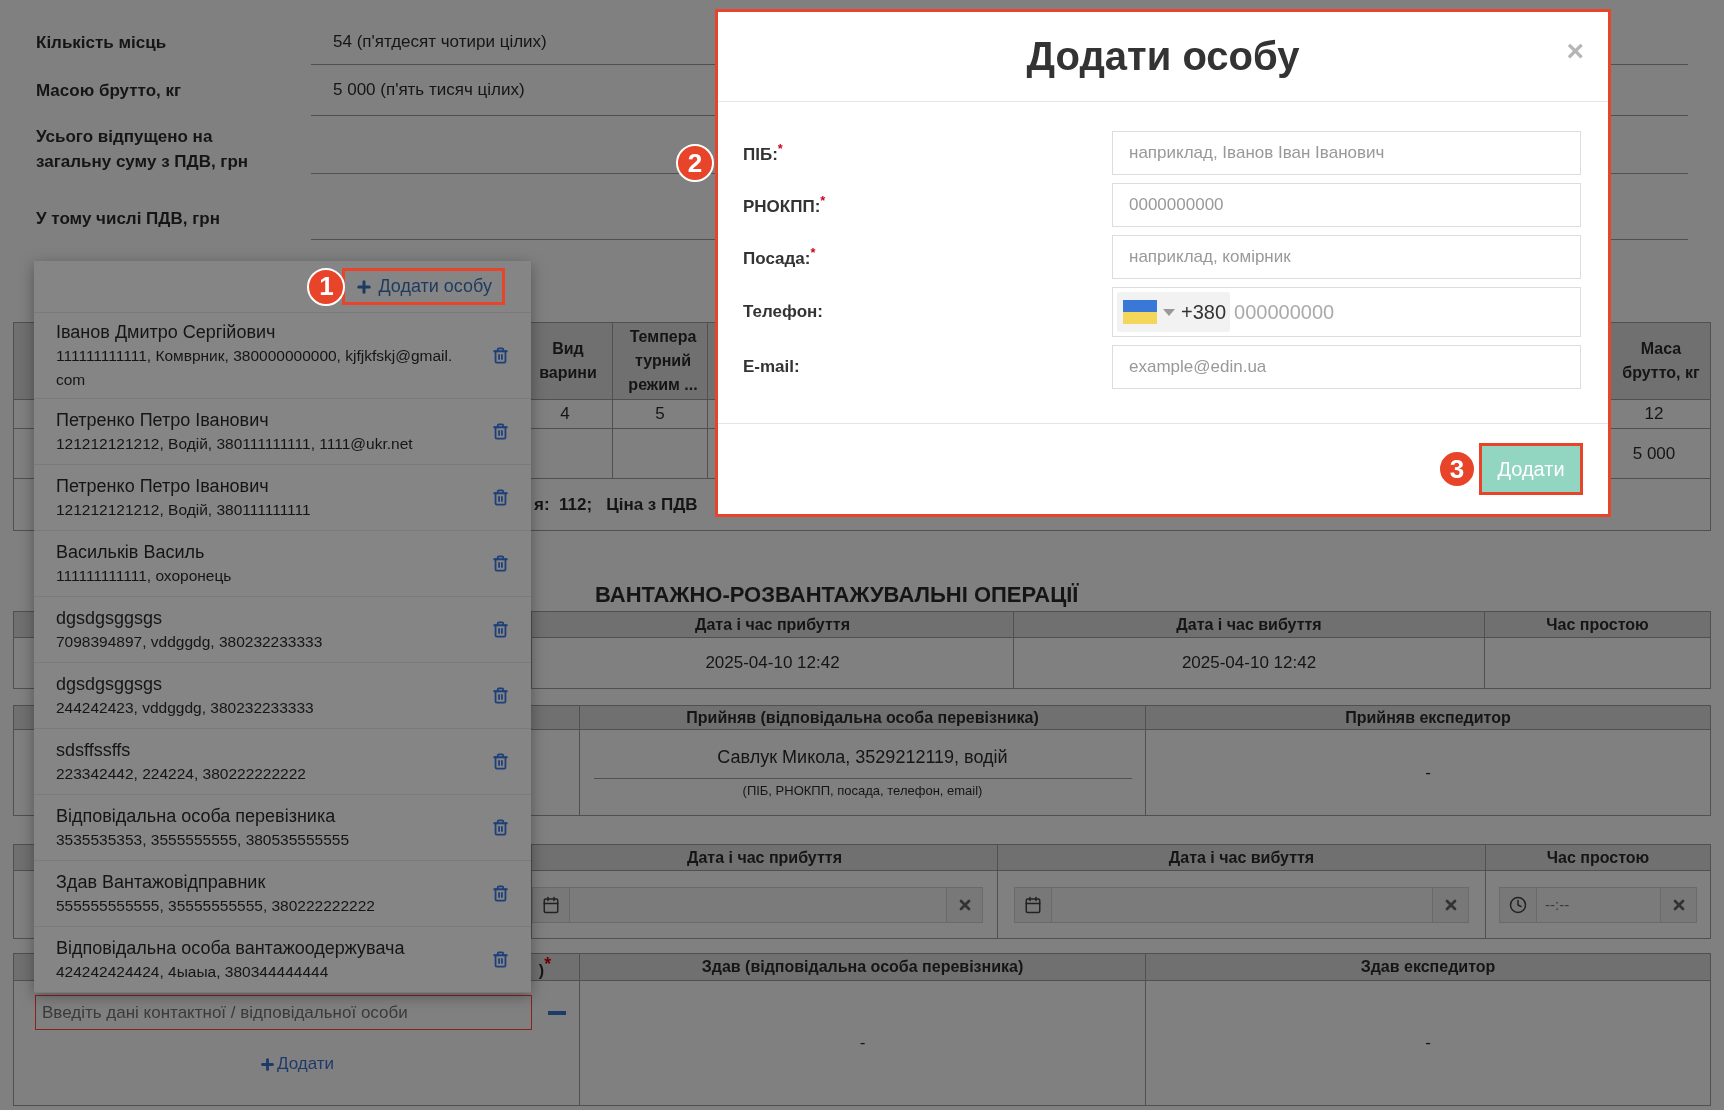 Image resolution: width=1724 pixels, height=1110 pixels. I want to click on person-item: Відповідальна особа перевізника 3535535353, 3555555555, 380535555555, so click(282, 828).